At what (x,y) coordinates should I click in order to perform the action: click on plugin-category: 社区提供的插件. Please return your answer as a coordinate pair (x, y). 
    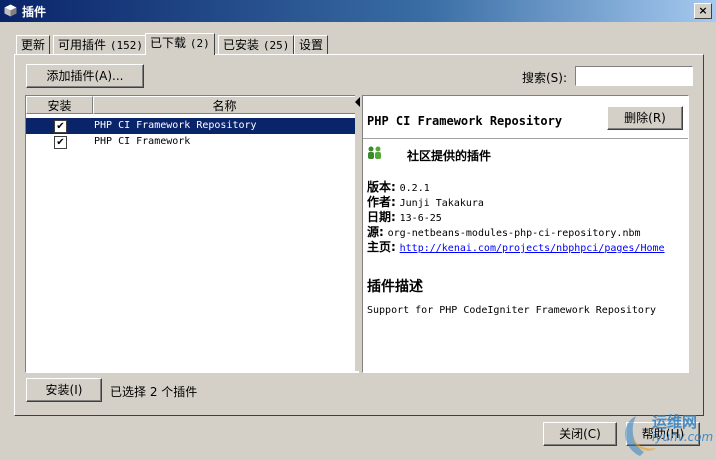
    Looking at the image, I should click on (449, 156).